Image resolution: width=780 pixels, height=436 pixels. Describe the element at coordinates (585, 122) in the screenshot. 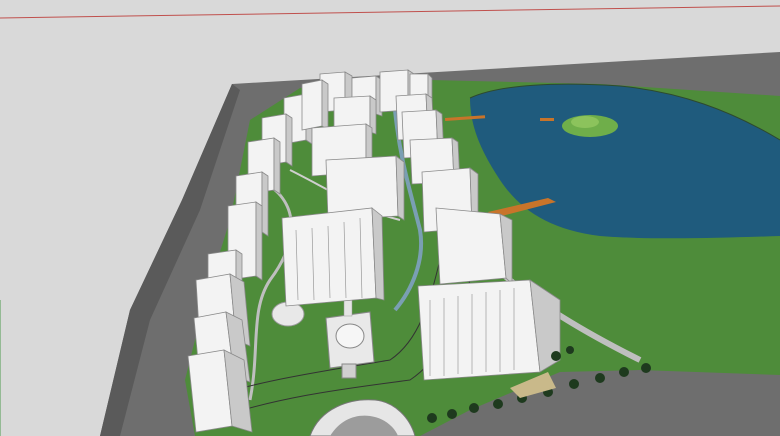

I see `lake-island-top` at that location.